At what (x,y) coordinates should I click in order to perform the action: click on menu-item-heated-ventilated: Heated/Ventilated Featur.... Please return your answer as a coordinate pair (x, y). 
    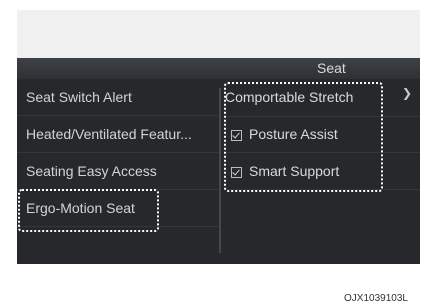
    Looking at the image, I should click on (118, 134).